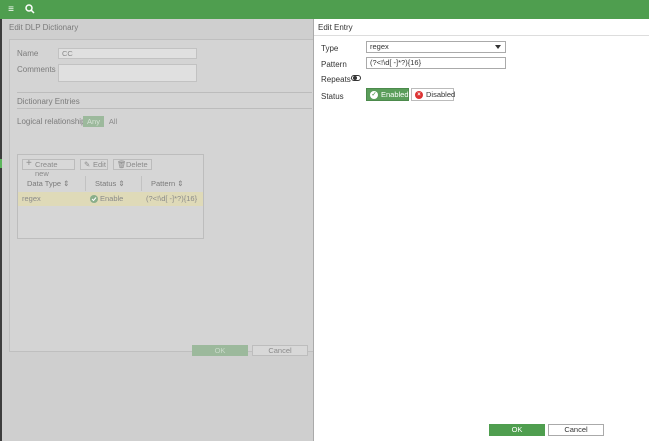  What do you see at coordinates (114, 183) in the screenshot?
I see `column-header-status: Status ⇕` at bounding box center [114, 183].